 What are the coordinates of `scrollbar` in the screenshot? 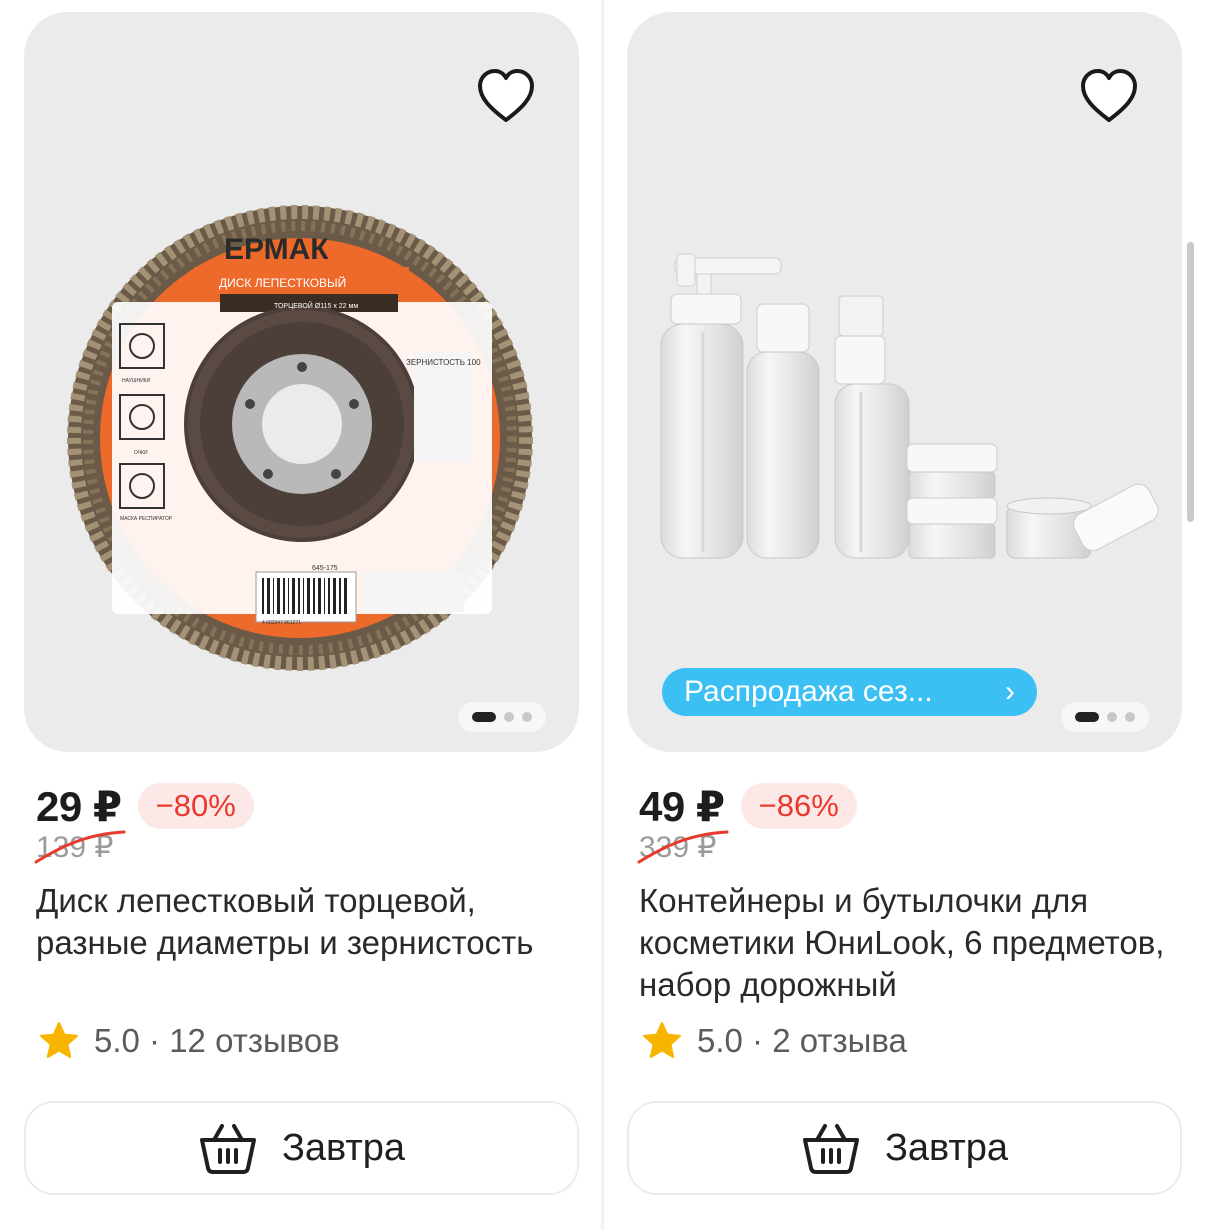 It's located at (1190, 382).